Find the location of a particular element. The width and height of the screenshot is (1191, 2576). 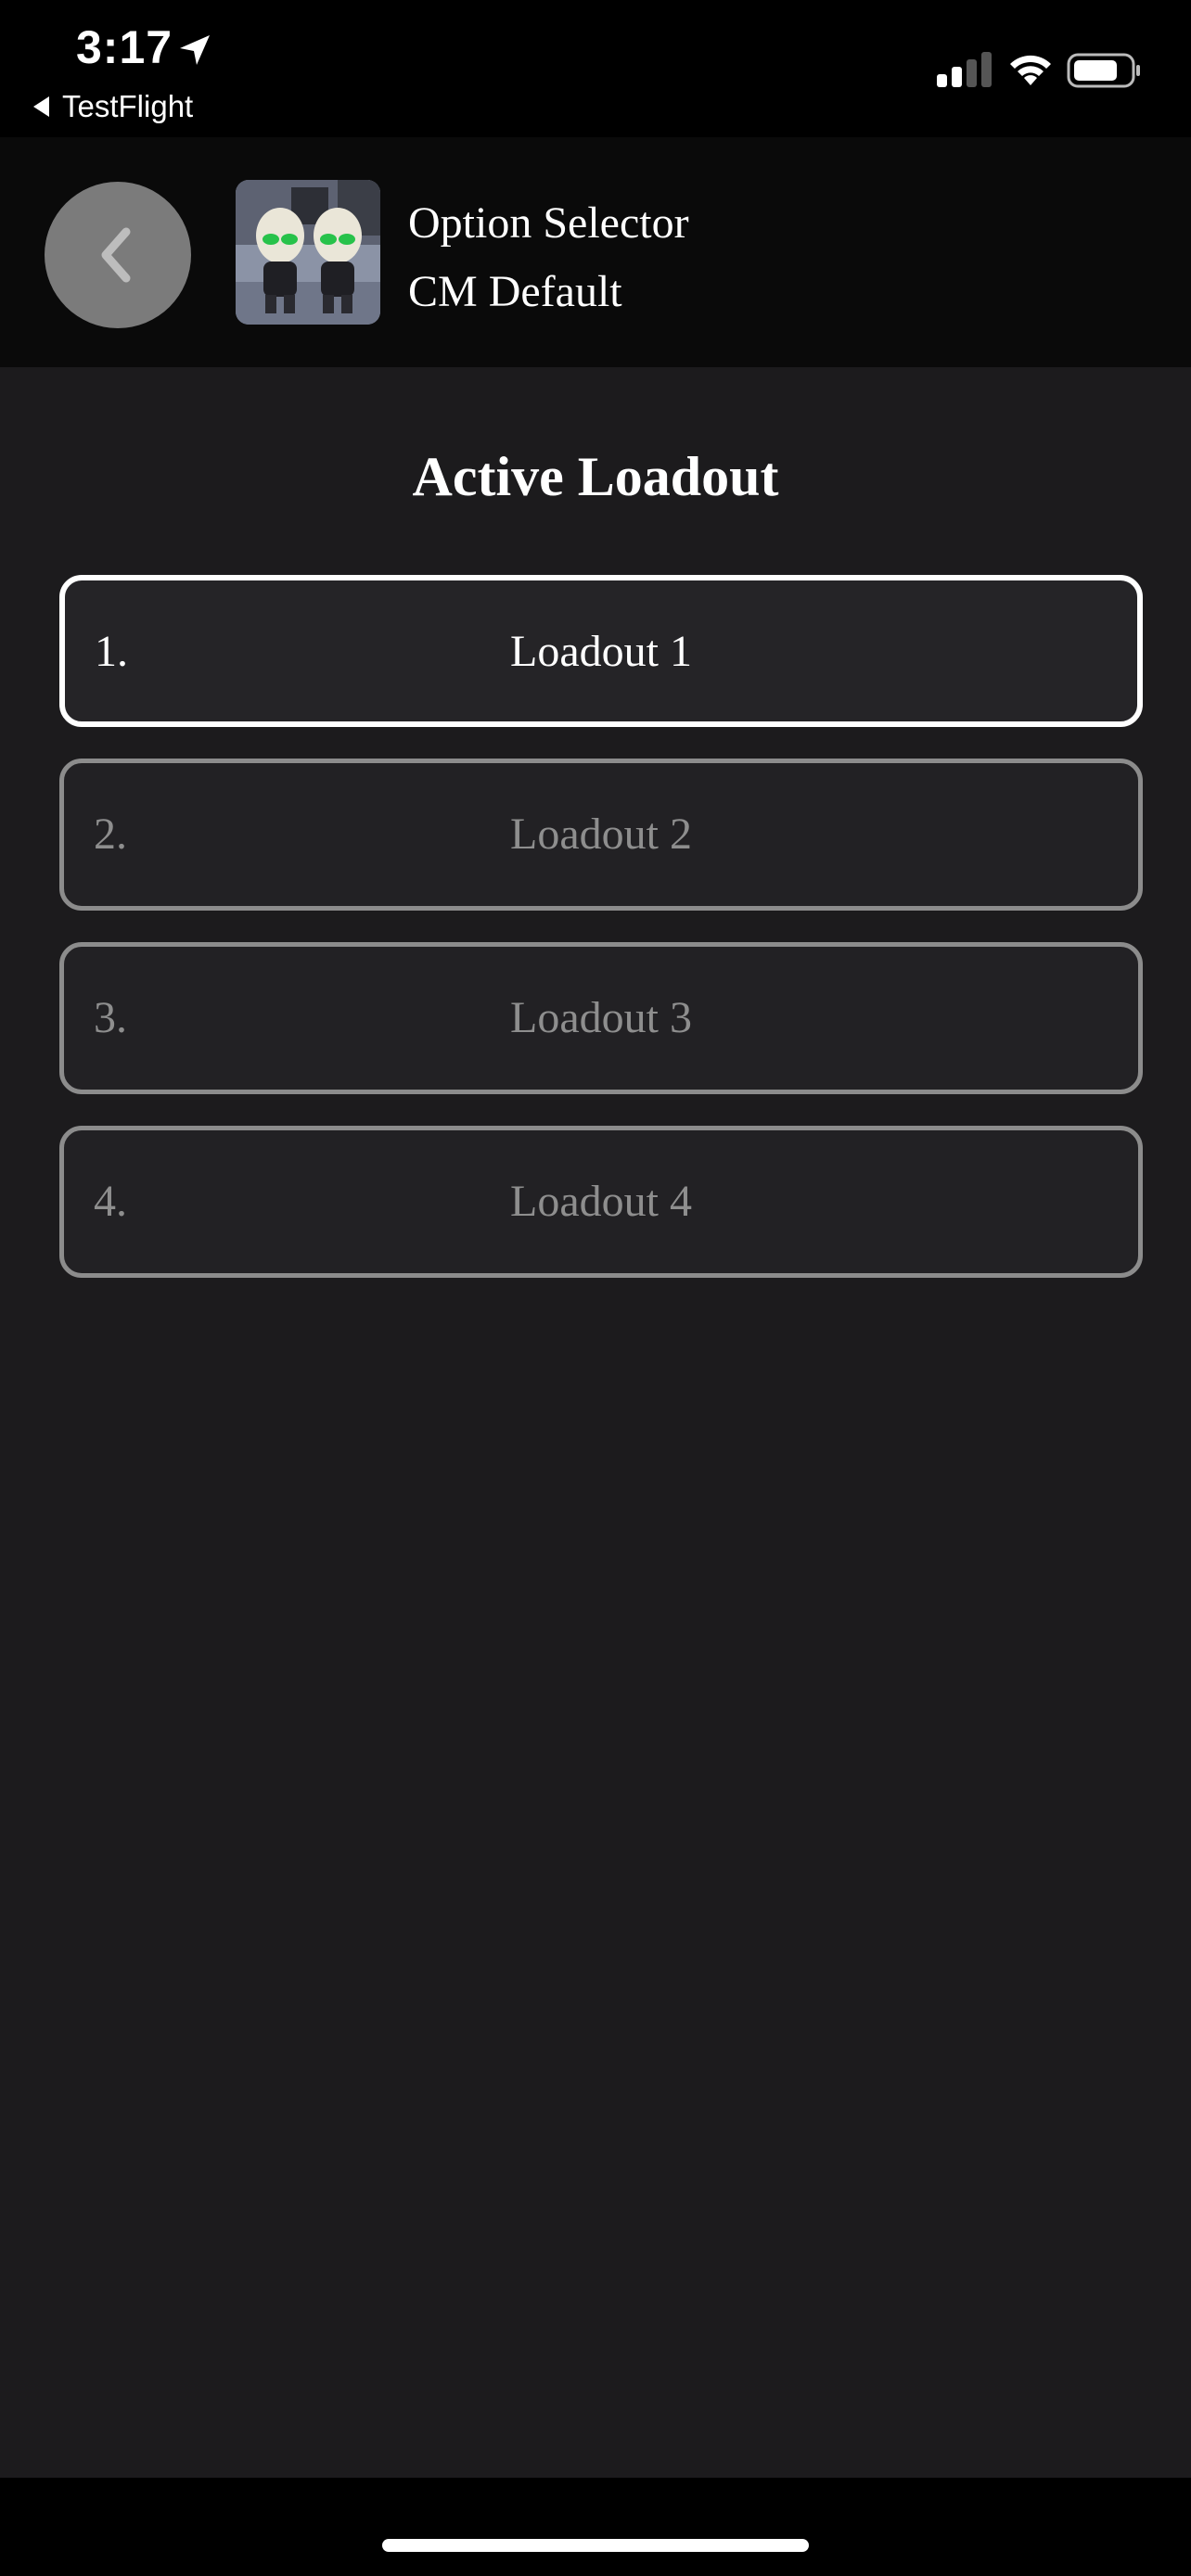

back-to-testflight-link: TestFlight is located at coordinates (113, 107).